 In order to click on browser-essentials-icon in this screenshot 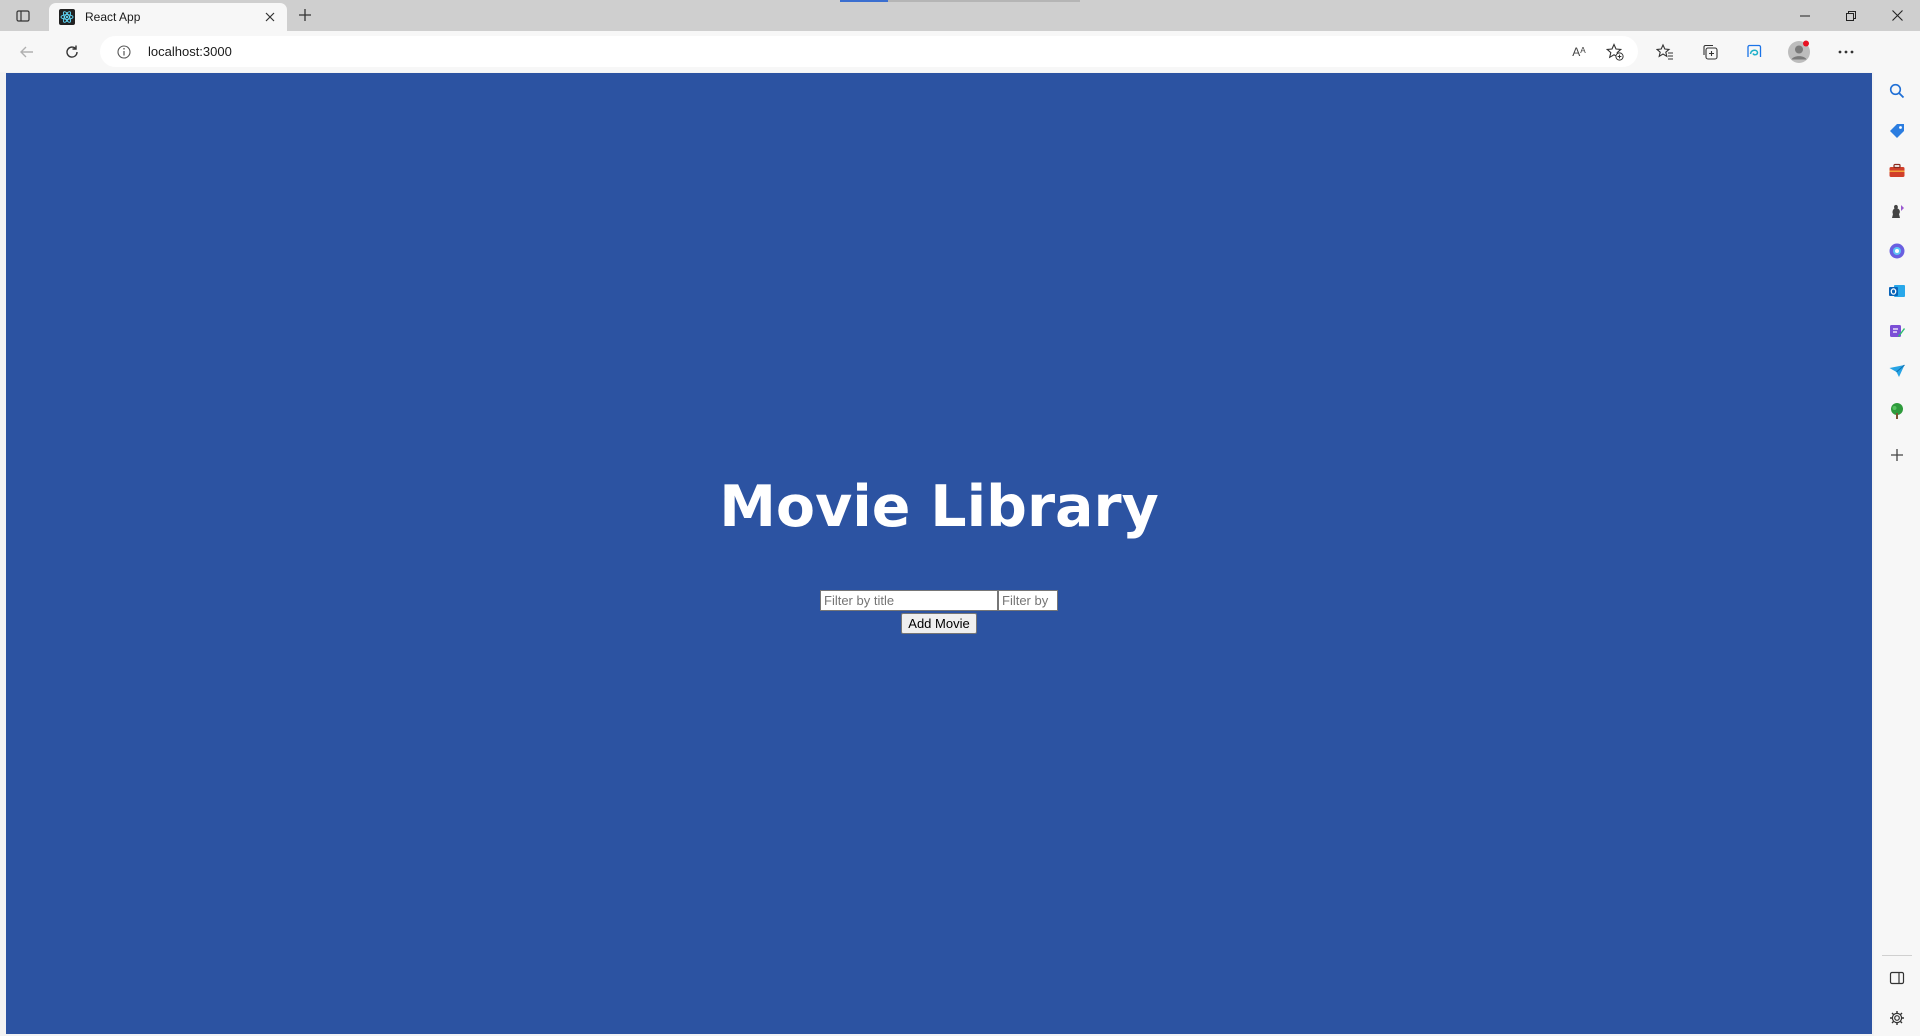, I will do `click(1754, 52)`.